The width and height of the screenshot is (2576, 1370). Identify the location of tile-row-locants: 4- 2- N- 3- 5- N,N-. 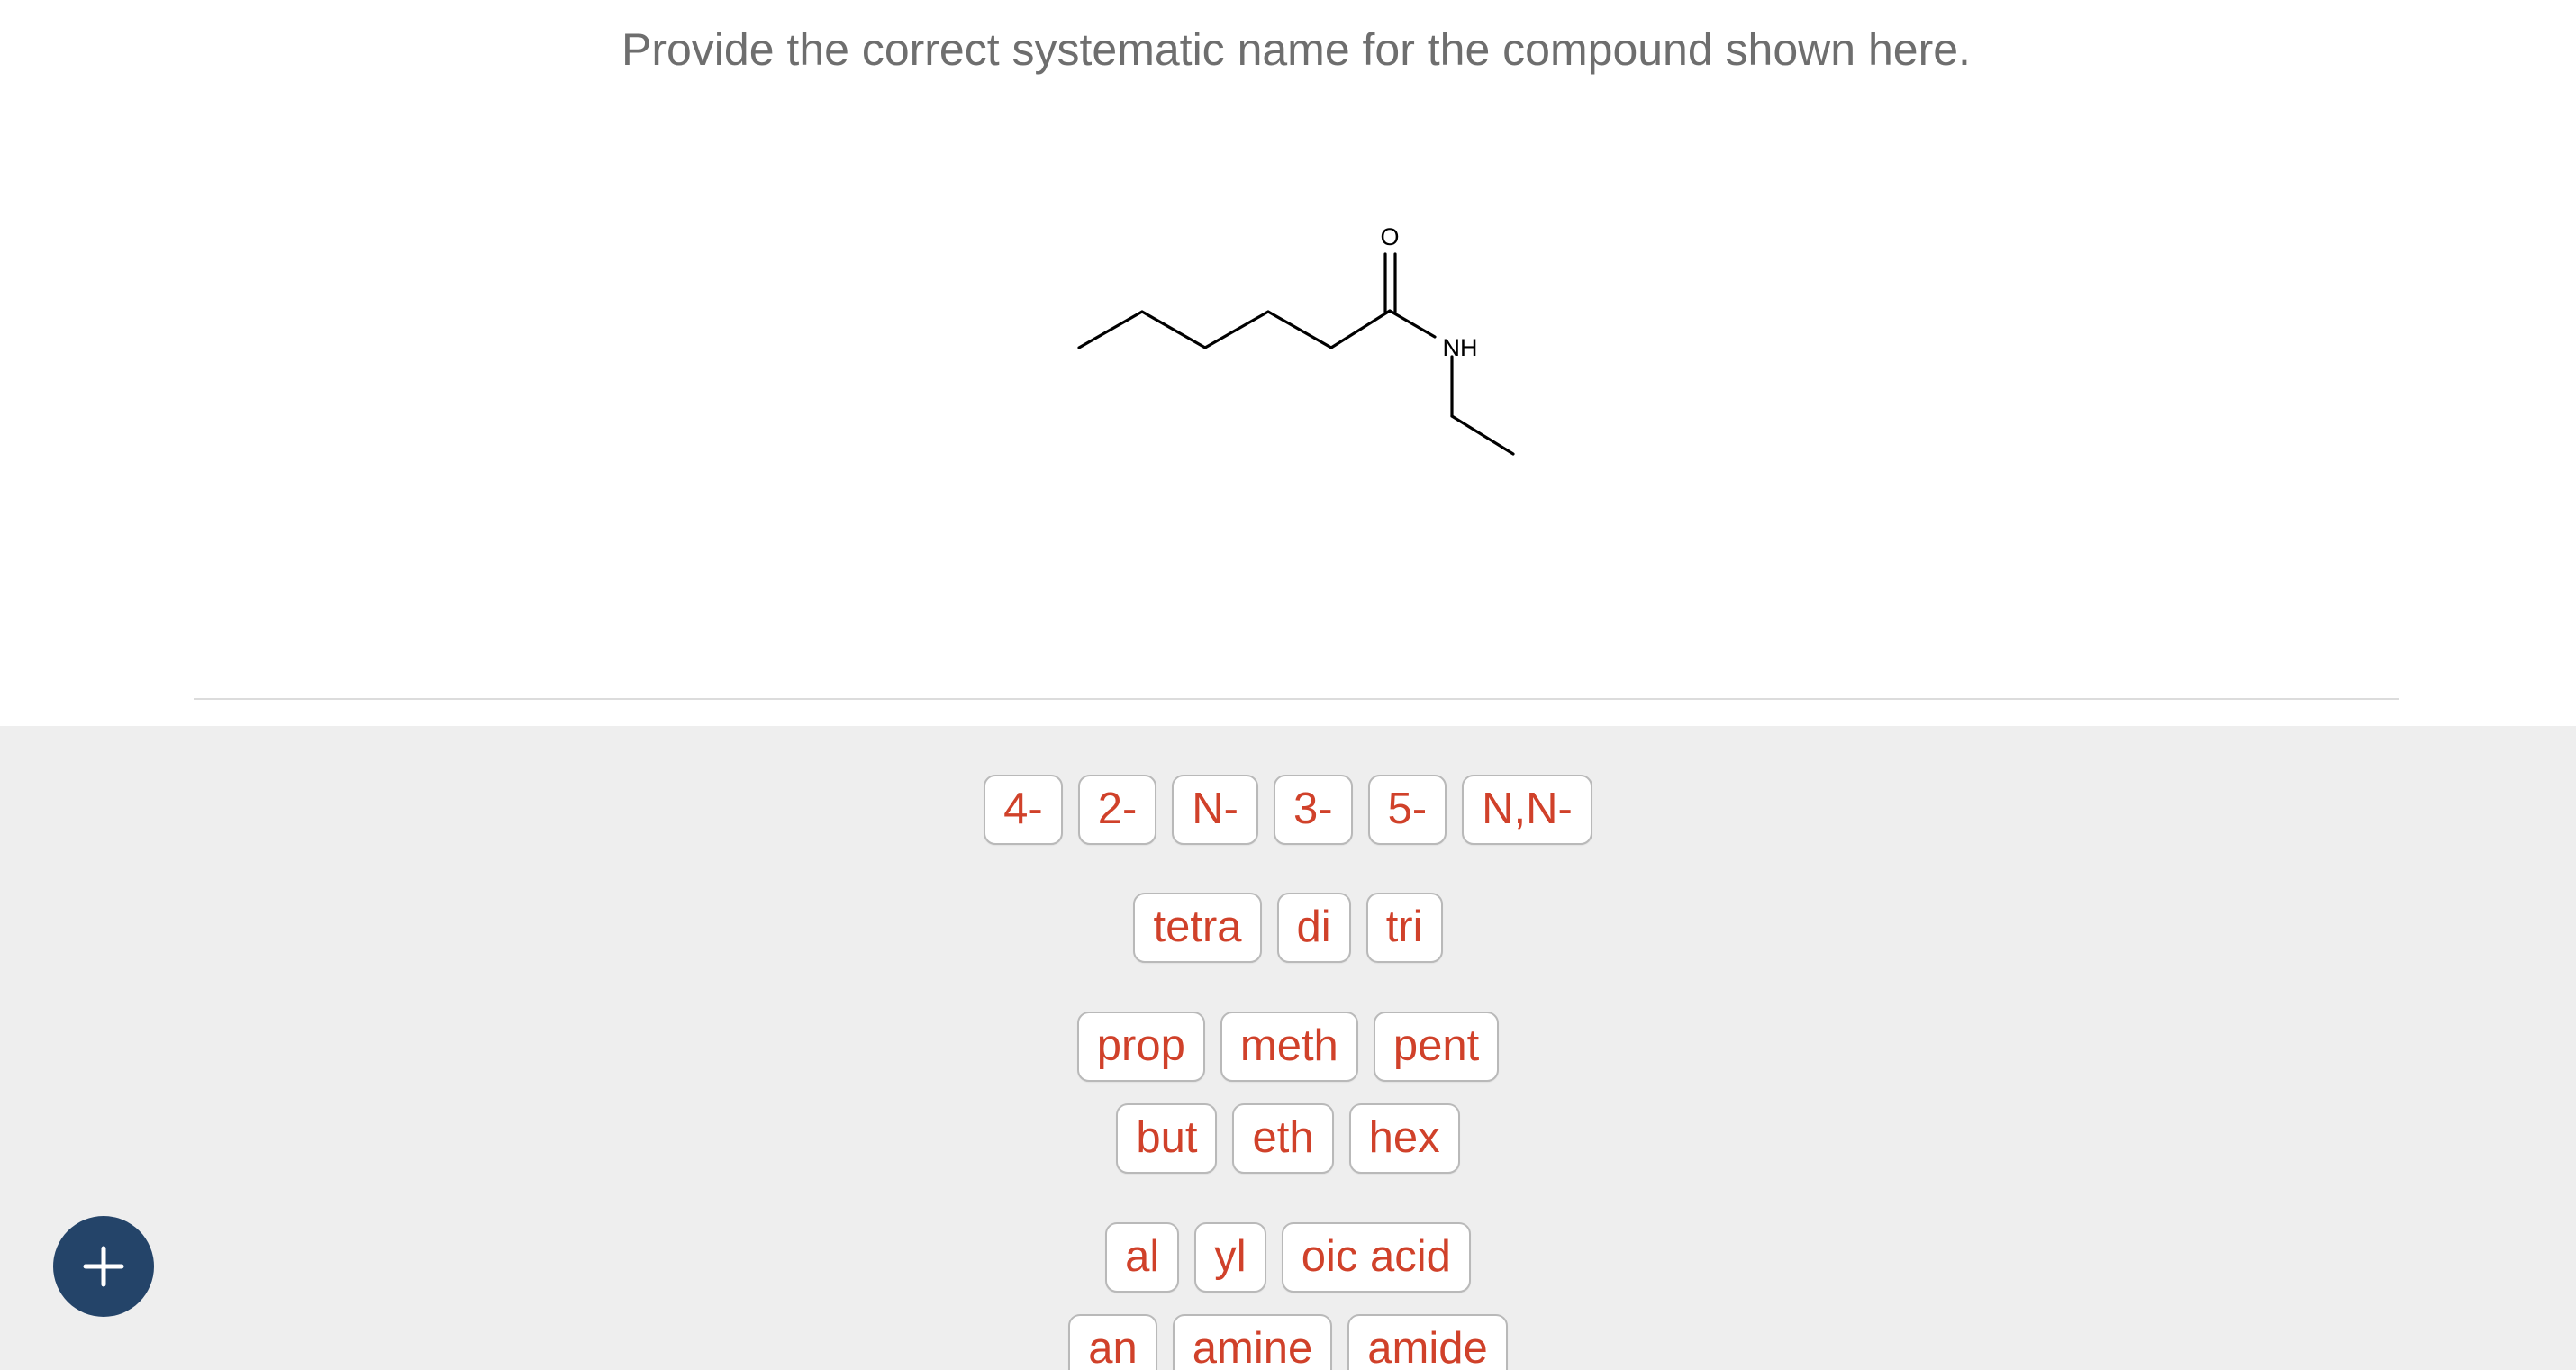
(1288, 810).